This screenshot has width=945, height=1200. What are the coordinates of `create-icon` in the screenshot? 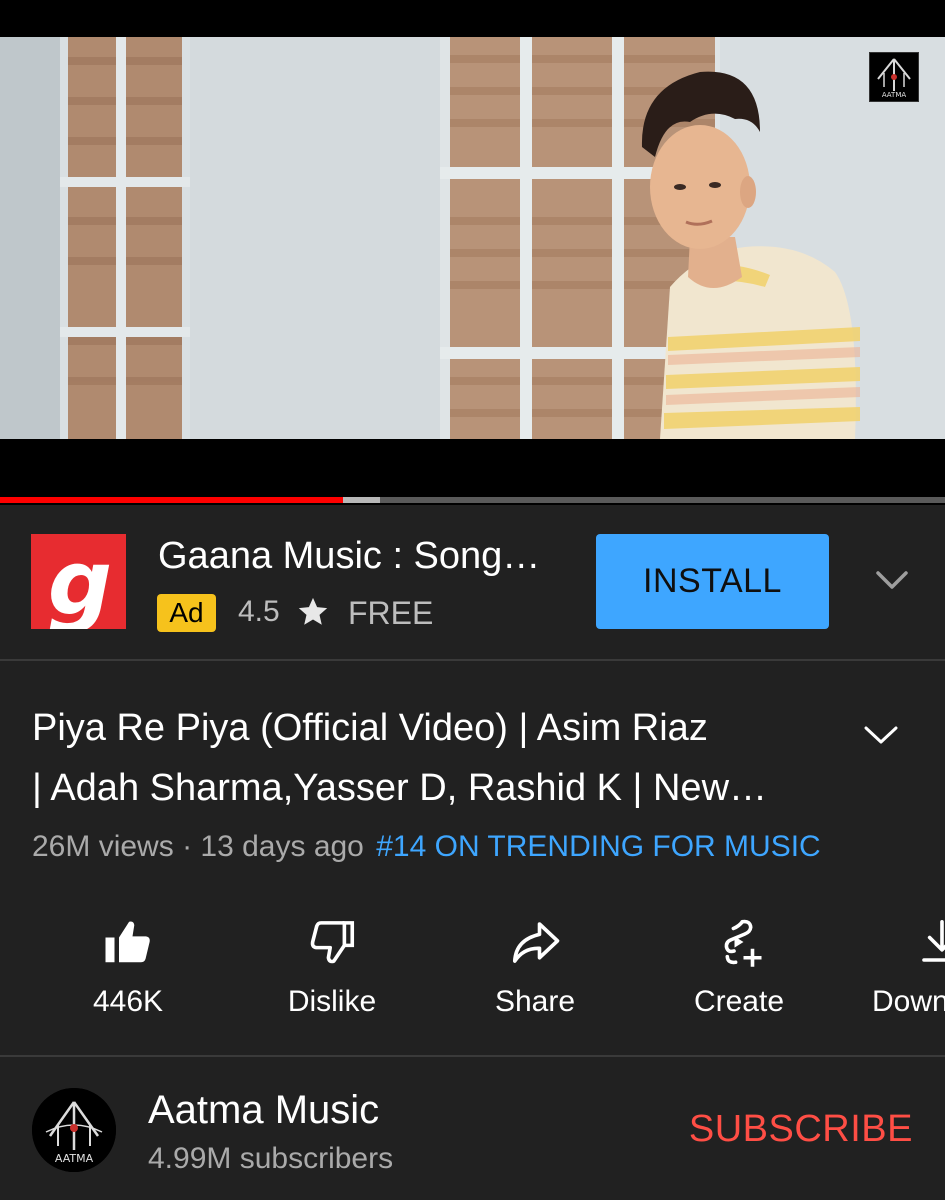 It's located at (743, 943).